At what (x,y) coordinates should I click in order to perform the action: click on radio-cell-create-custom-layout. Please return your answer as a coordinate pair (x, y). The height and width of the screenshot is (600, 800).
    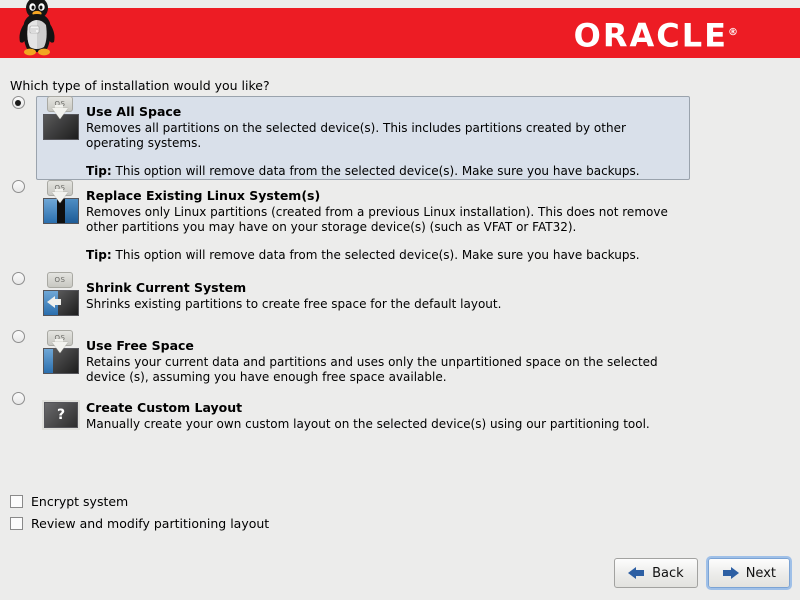
    Looking at the image, I should click on (18, 398).